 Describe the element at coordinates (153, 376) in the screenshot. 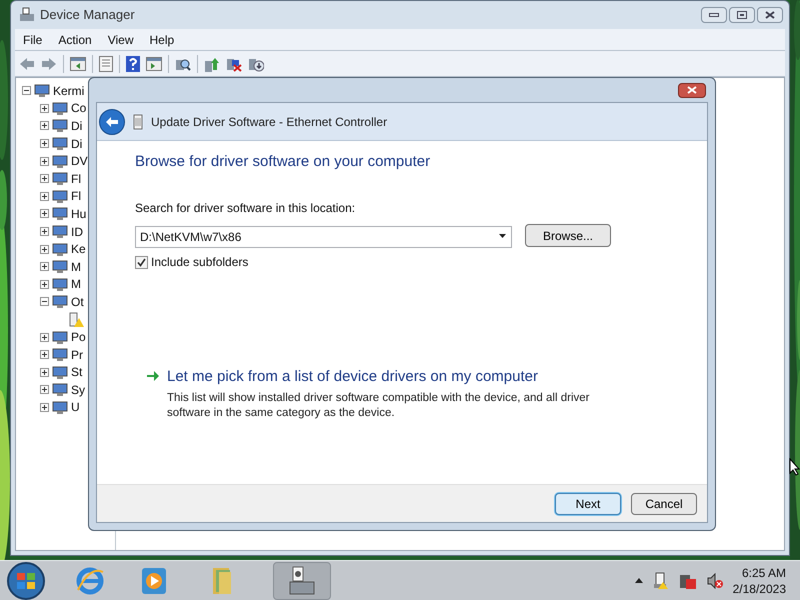

I see `arrow-icon` at that location.